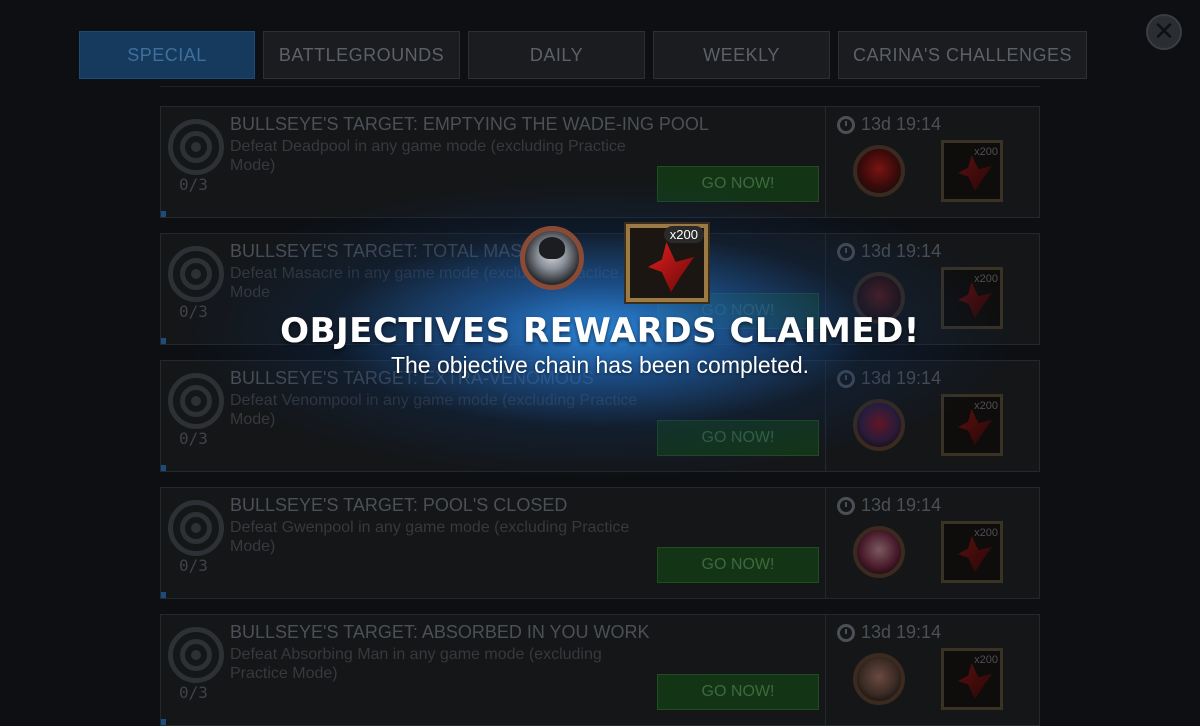 The height and width of the screenshot is (726, 1200). I want to click on tab-weekly: WEEKLY, so click(741, 55).